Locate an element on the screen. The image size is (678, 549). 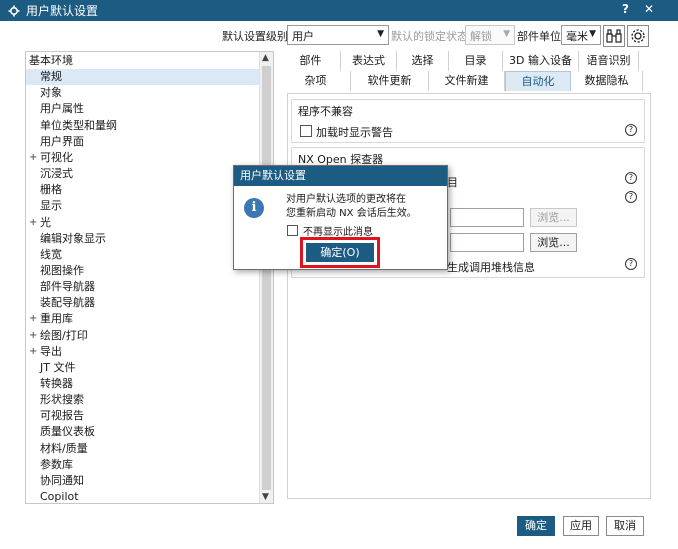
tree-item-label: 视图操作 is located at coordinates (62, 270).